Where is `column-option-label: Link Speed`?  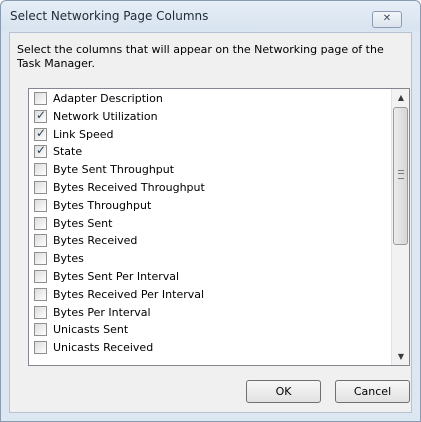
column-option-label: Link Speed is located at coordinates (83, 134).